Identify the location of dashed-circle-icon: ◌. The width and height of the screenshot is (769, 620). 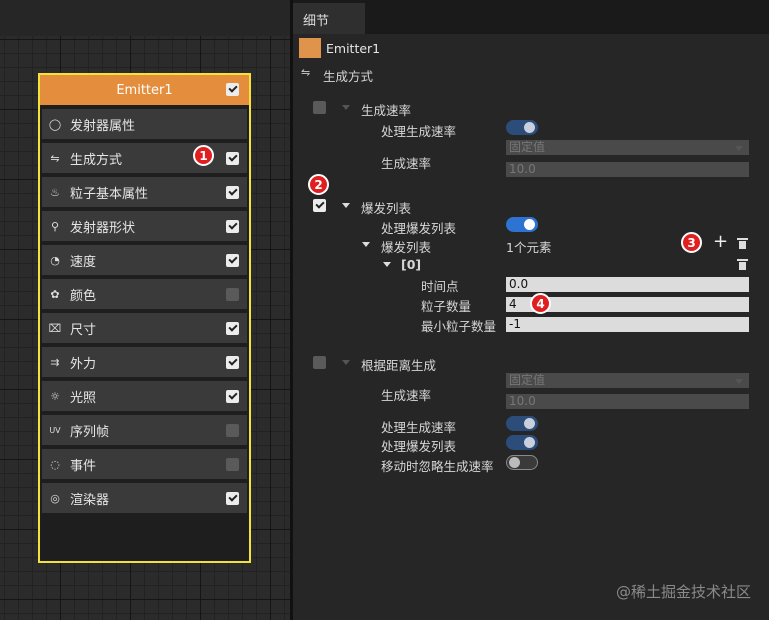
(55, 464).